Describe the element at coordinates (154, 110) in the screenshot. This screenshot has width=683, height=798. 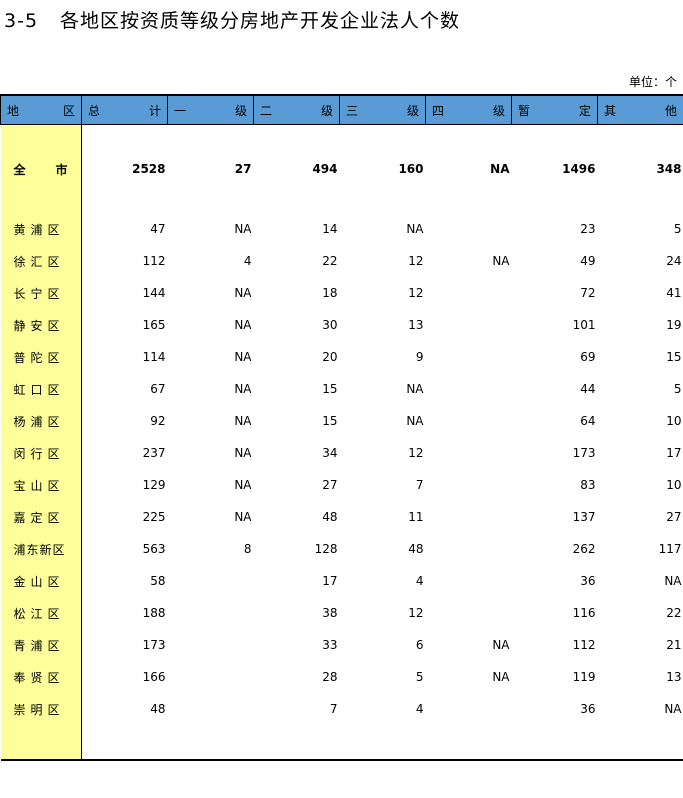
I see `column-header-part: 计` at that location.